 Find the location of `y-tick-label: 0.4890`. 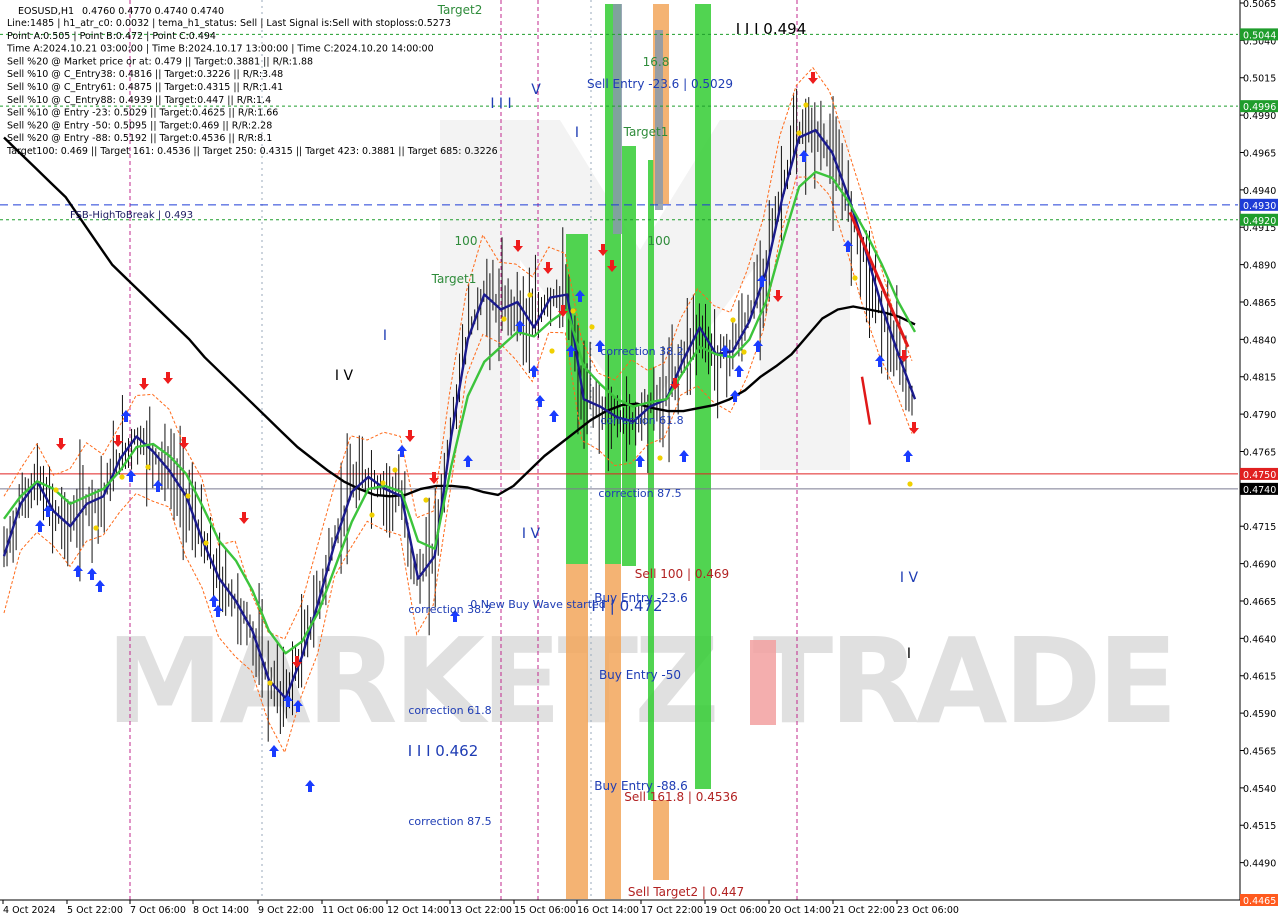

y-tick-label: 0.4890 is located at coordinates (1259, 266).